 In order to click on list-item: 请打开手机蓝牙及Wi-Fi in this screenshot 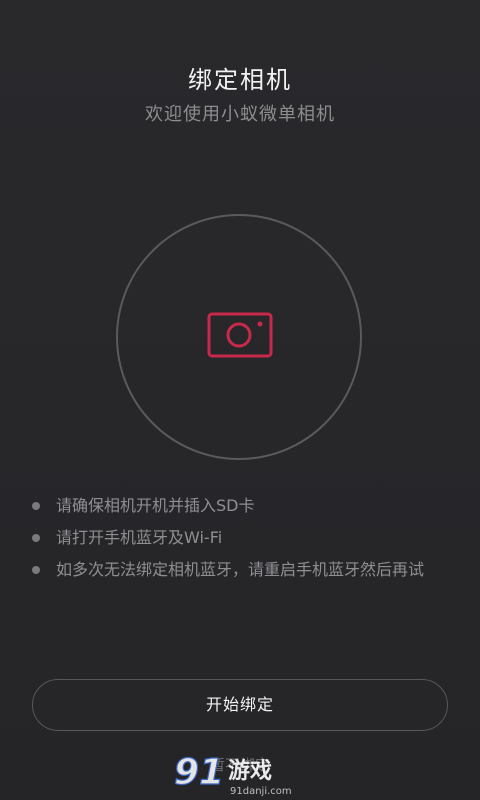, I will do `click(250, 538)`.